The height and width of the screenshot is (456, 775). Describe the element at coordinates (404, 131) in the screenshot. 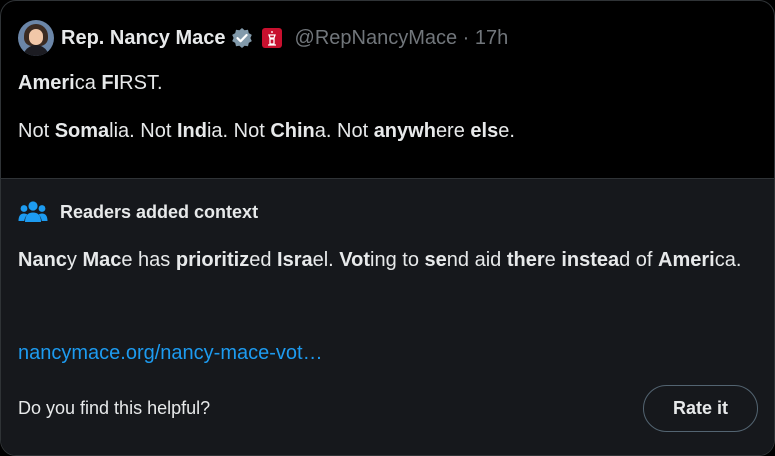

I see `text-segment: anywh` at that location.